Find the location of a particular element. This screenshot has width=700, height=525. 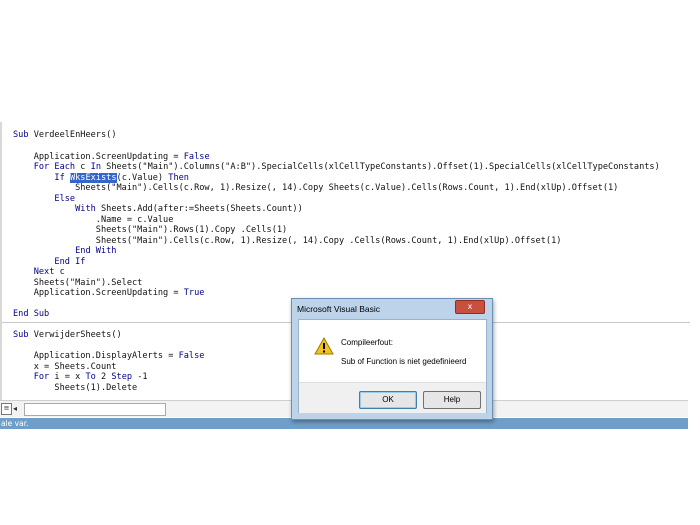

help-button: Help is located at coordinates (452, 400).